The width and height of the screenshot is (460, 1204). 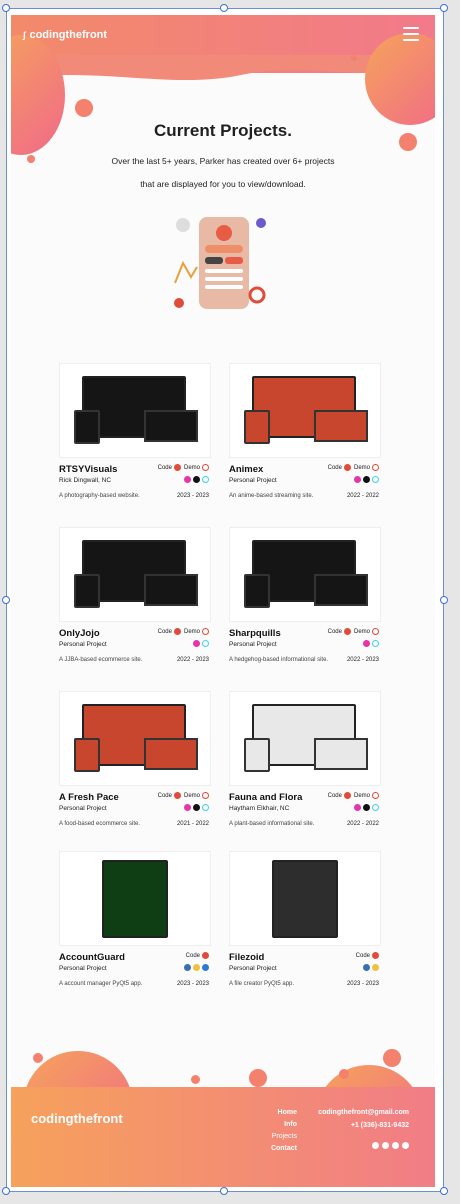 What do you see at coordinates (272, 1136) in the screenshot?
I see `footer-link-projects: Projects` at bounding box center [272, 1136].